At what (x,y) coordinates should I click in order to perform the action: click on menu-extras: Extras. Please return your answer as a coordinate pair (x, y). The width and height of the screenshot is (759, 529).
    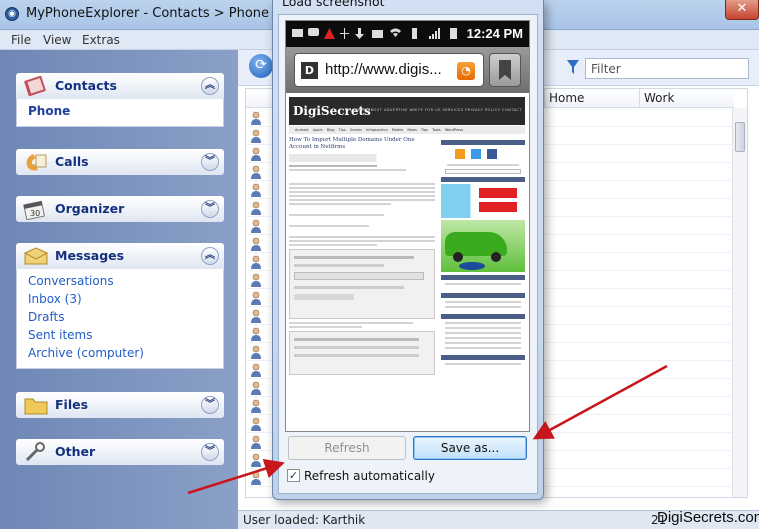
    Looking at the image, I should click on (101, 40).